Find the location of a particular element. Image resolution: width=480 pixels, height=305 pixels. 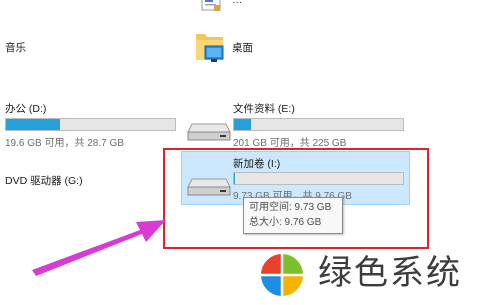

drive-e-usage-fill is located at coordinates (242, 124).